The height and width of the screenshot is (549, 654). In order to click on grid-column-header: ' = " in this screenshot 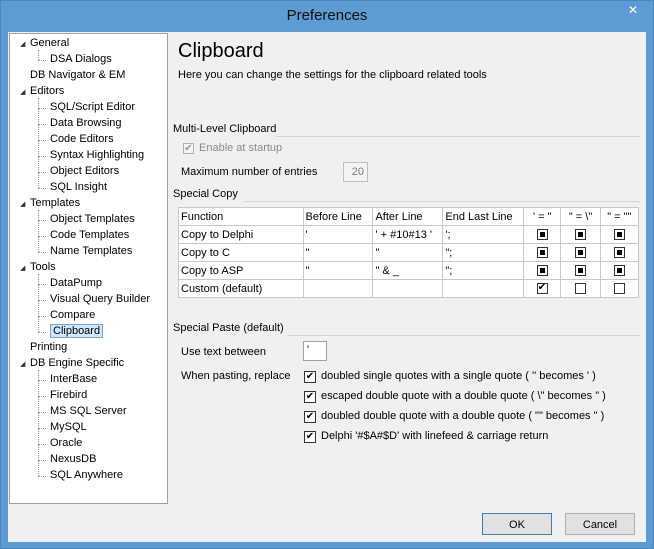, I will do `click(542, 216)`.